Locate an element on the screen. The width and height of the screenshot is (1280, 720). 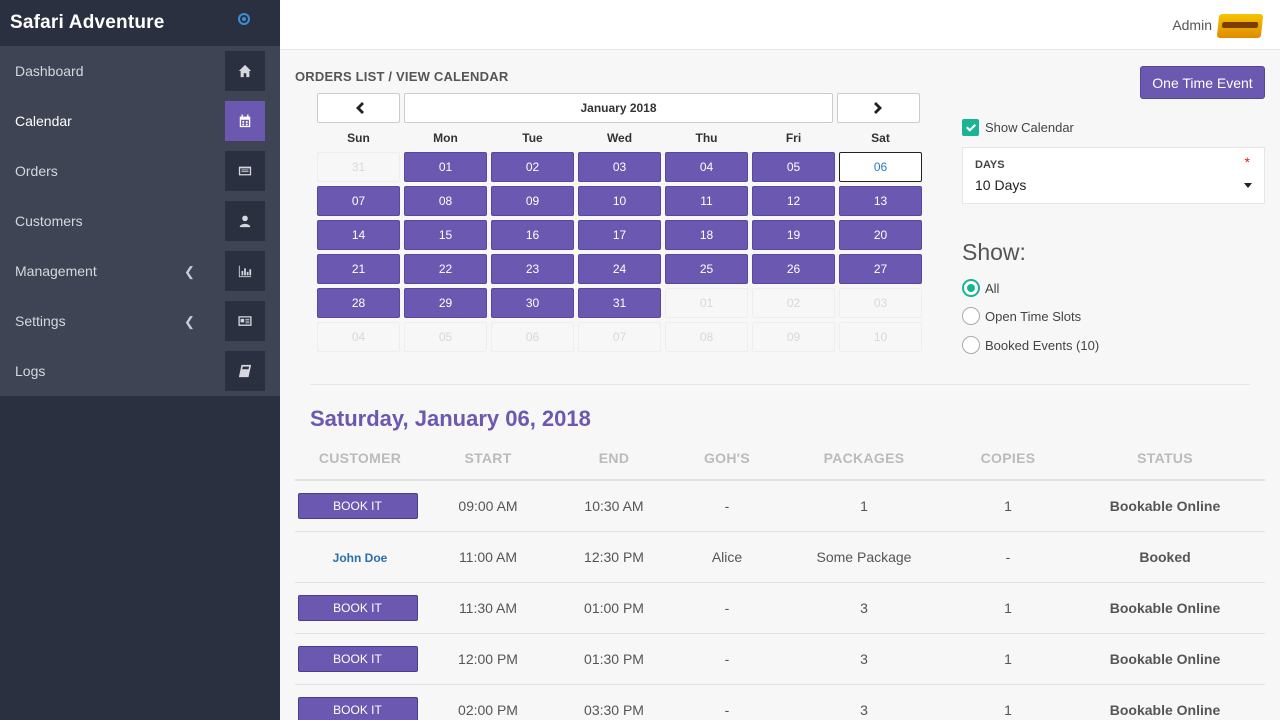
calendar-day: 14 is located at coordinates (358, 235).